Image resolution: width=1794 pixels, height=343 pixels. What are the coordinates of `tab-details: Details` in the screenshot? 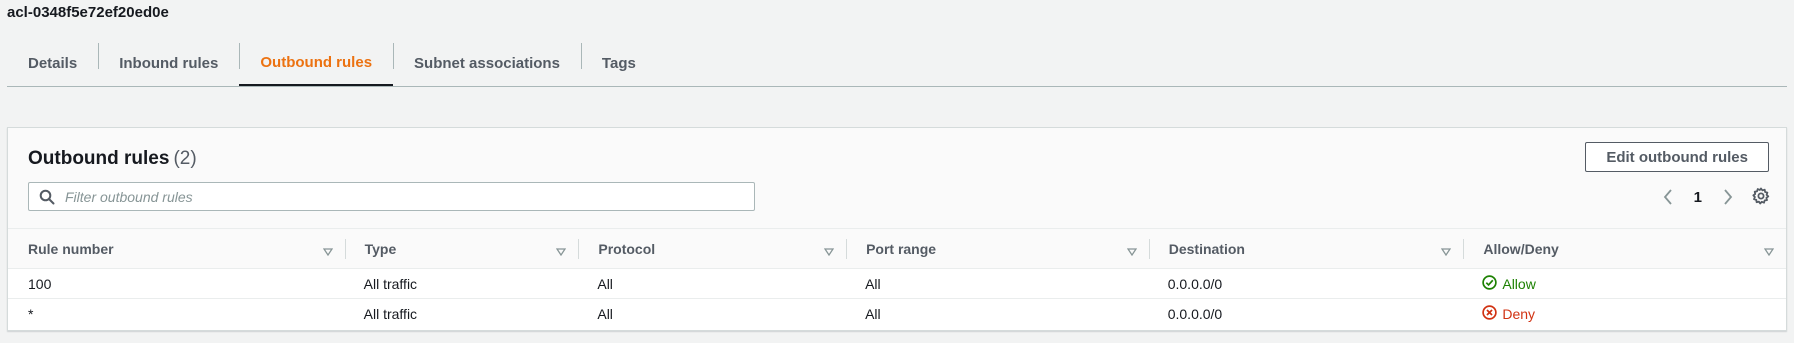 It's located at (52, 63).